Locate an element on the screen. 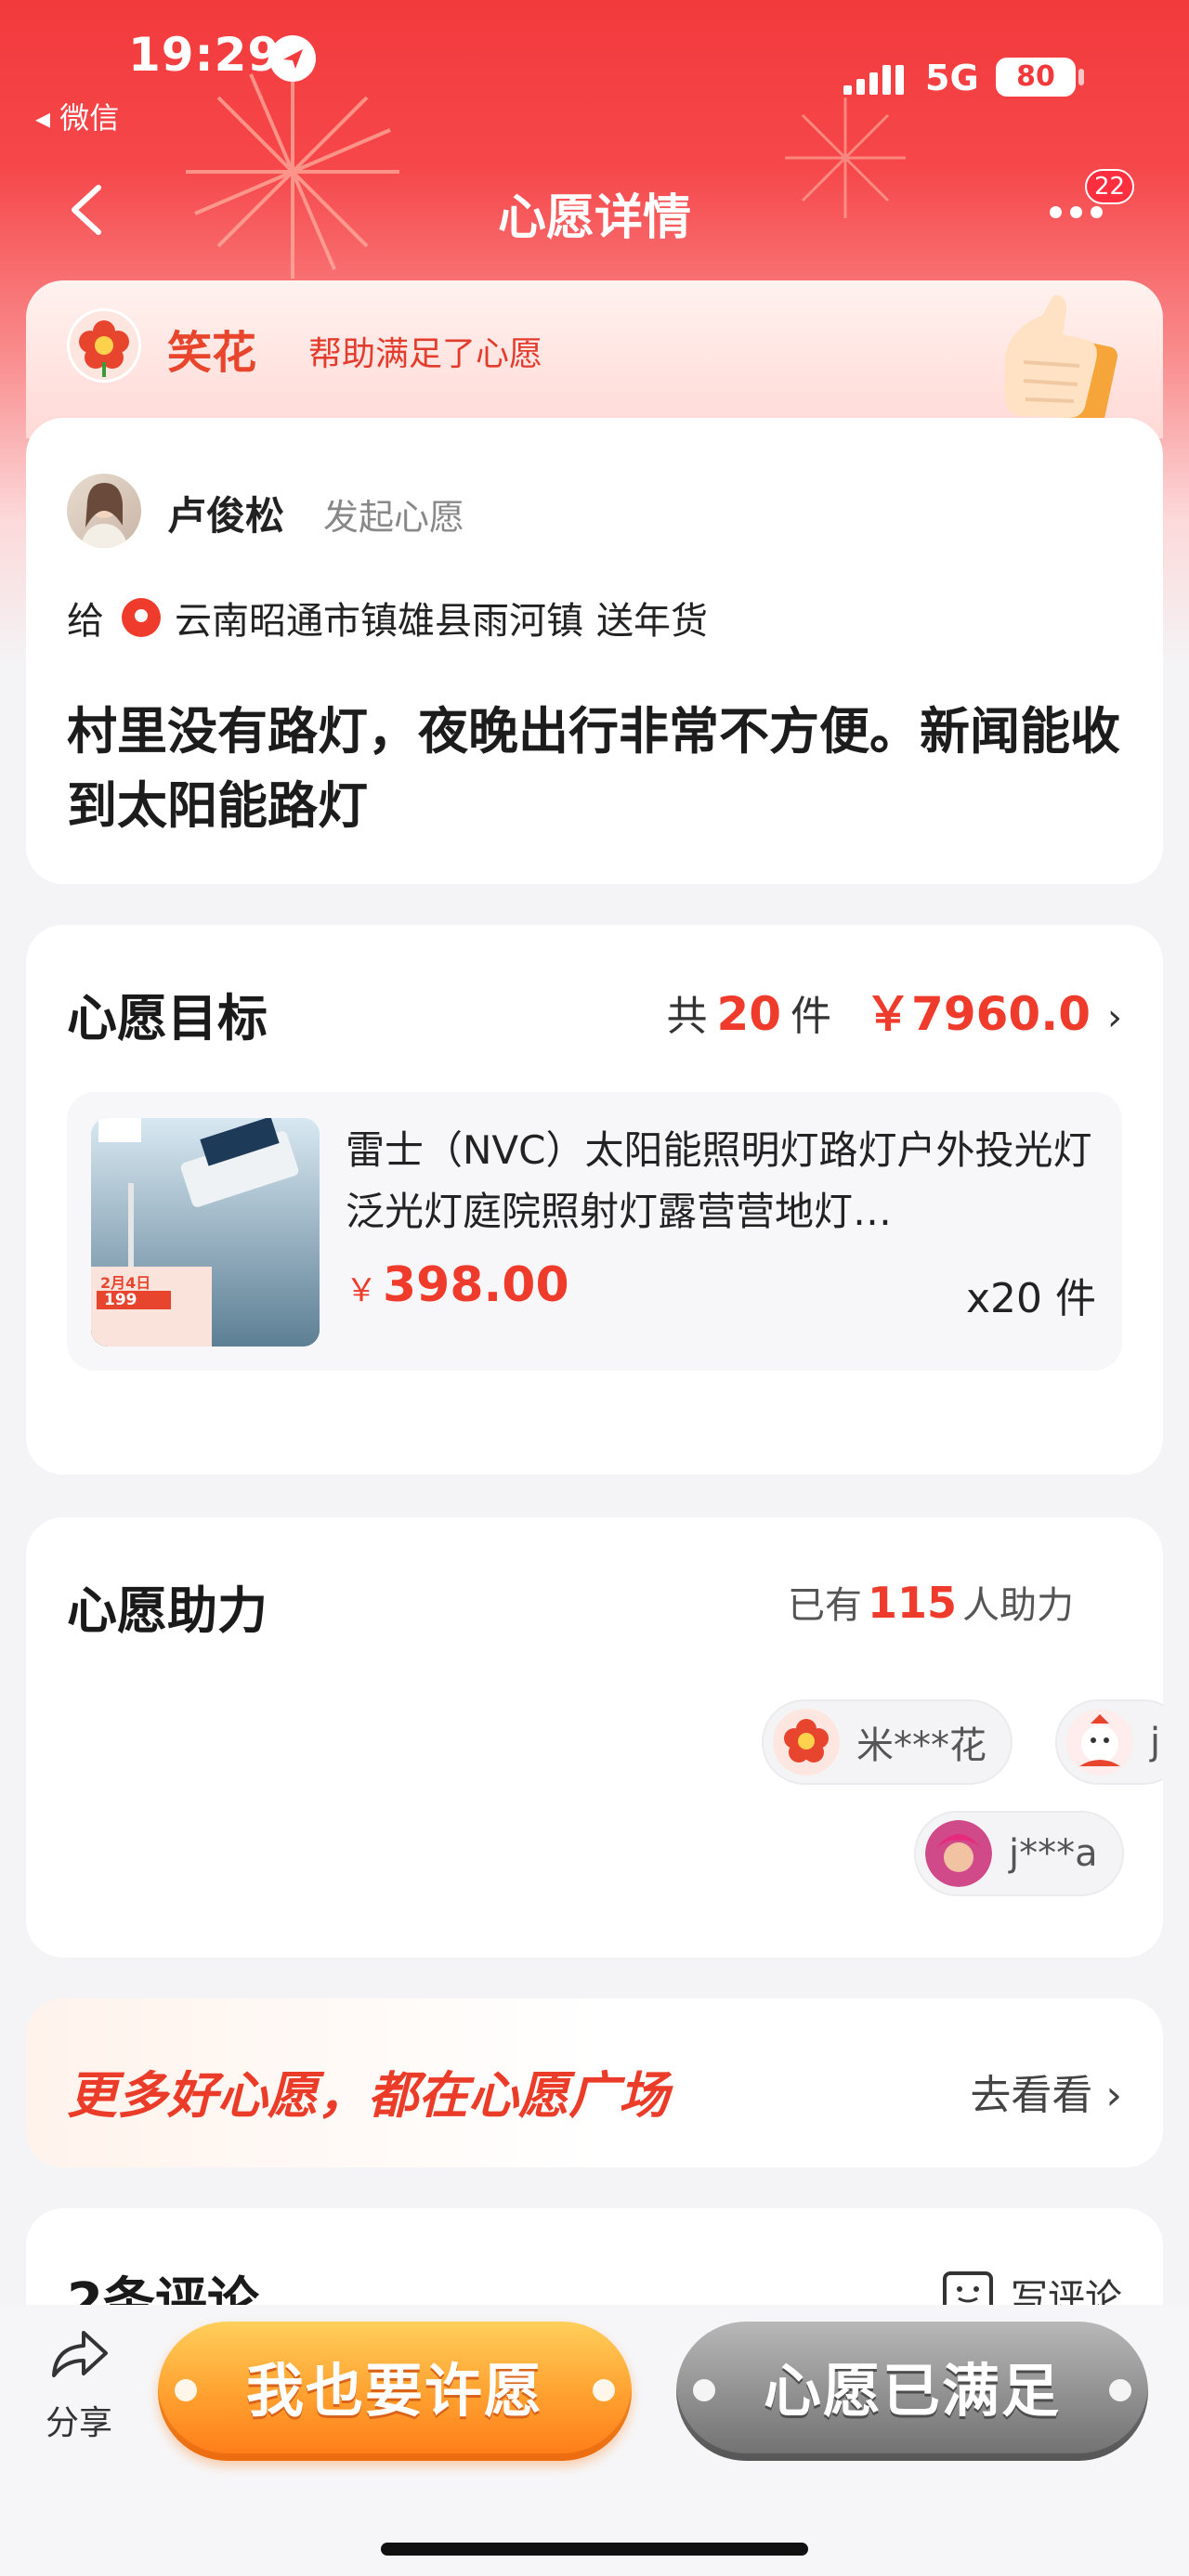 Image resolution: width=1189 pixels, height=2576 pixels. assist-count: 115 is located at coordinates (912, 1603).